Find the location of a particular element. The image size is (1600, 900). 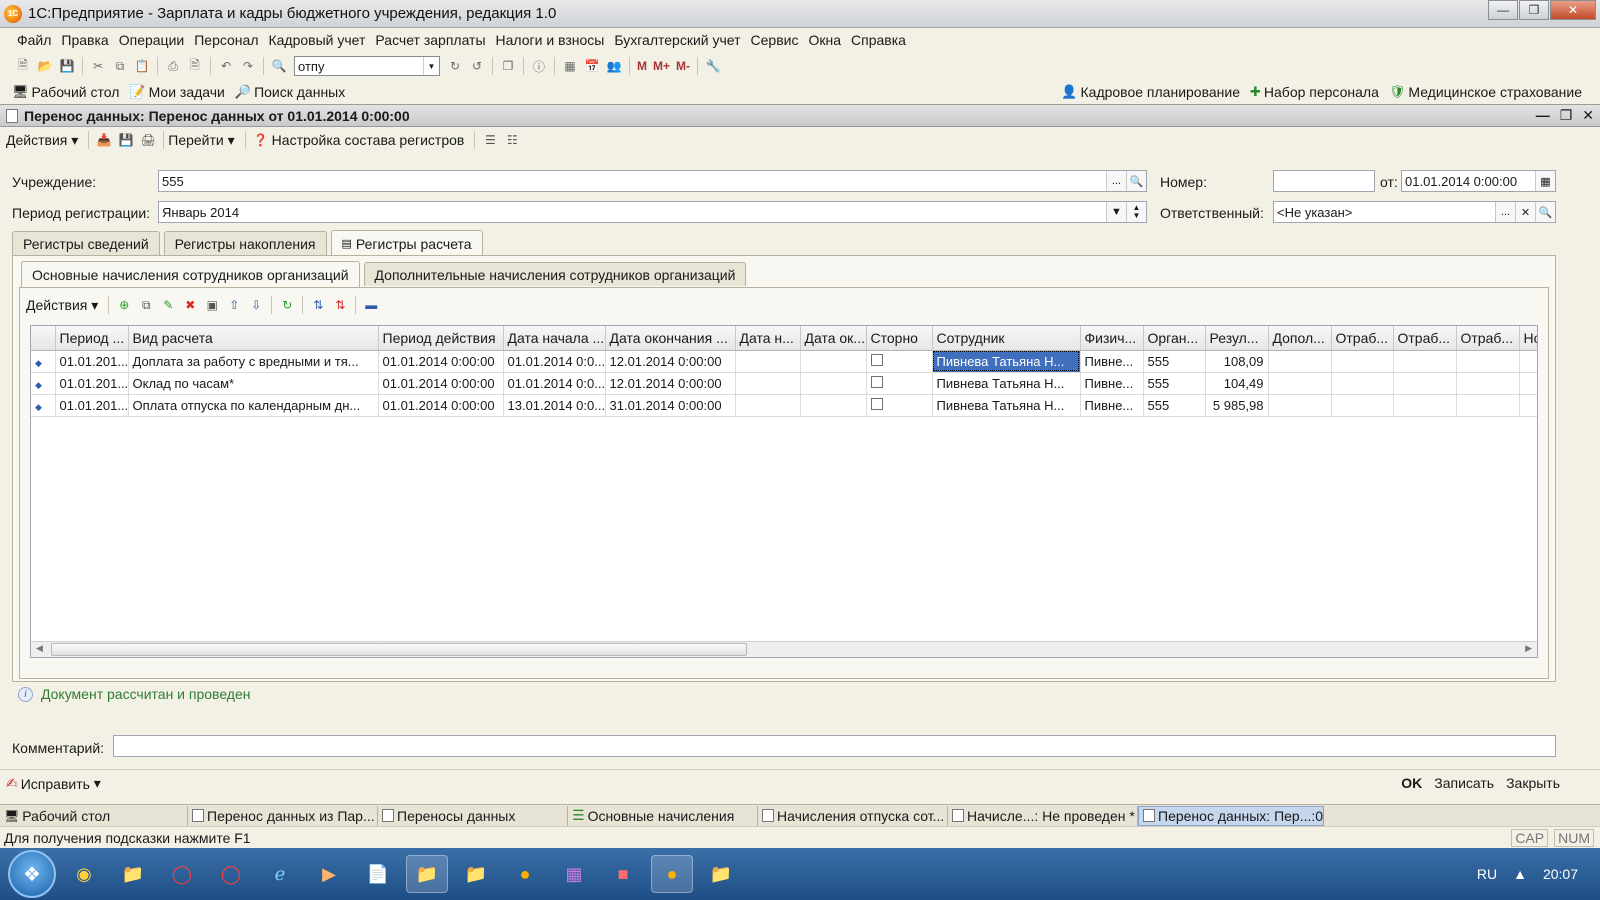

structure-icon: ☷ is located at coordinates (512, 140).